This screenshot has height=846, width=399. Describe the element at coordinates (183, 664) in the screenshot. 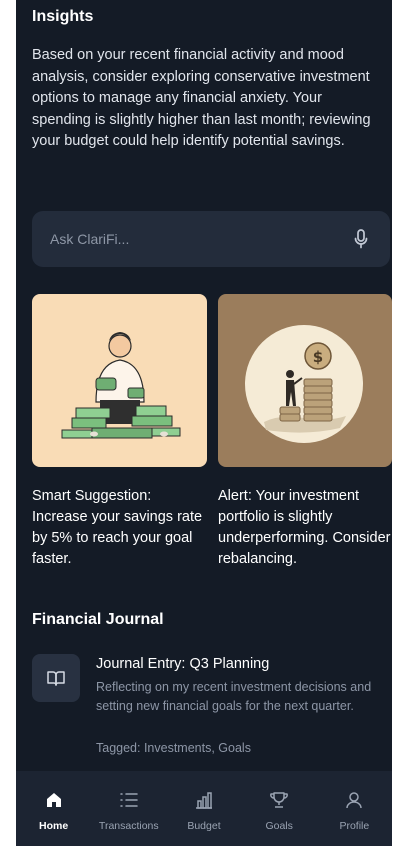

I see `journal-entry-title: Journal Entry: Q3 Planning` at that location.